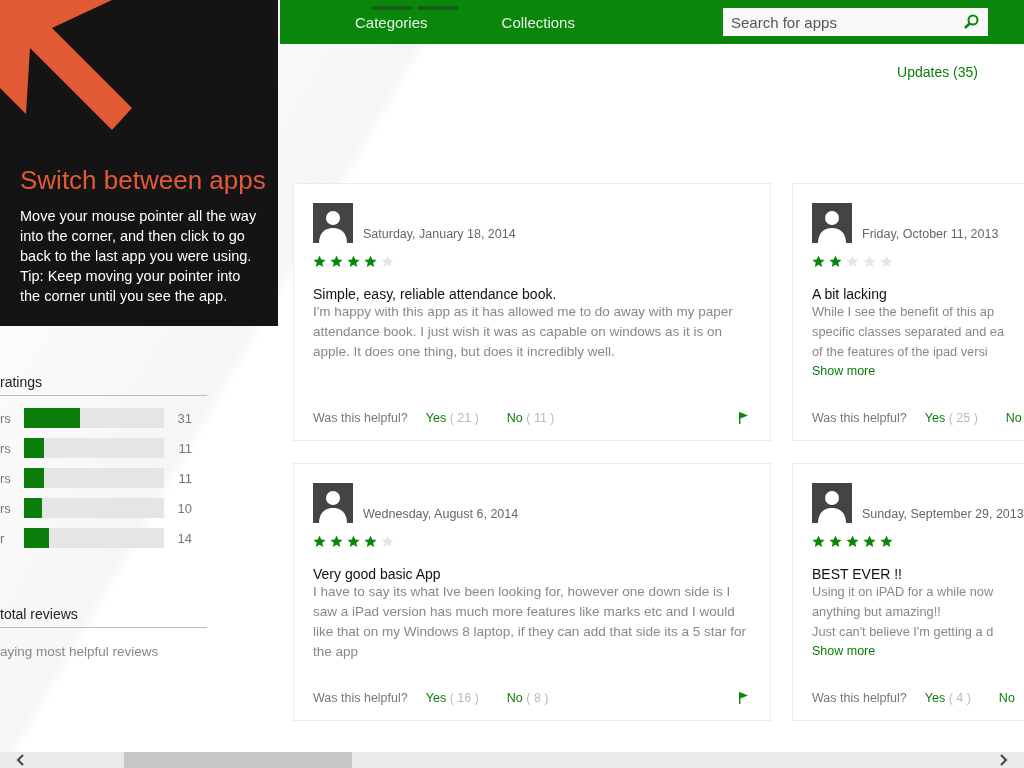 This screenshot has height=768, width=1024. What do you see at coordinates (452, 418) in the screenshot?
I see `yes-vote-link: Yes ( 21 )` at bounding box center [452, 418].